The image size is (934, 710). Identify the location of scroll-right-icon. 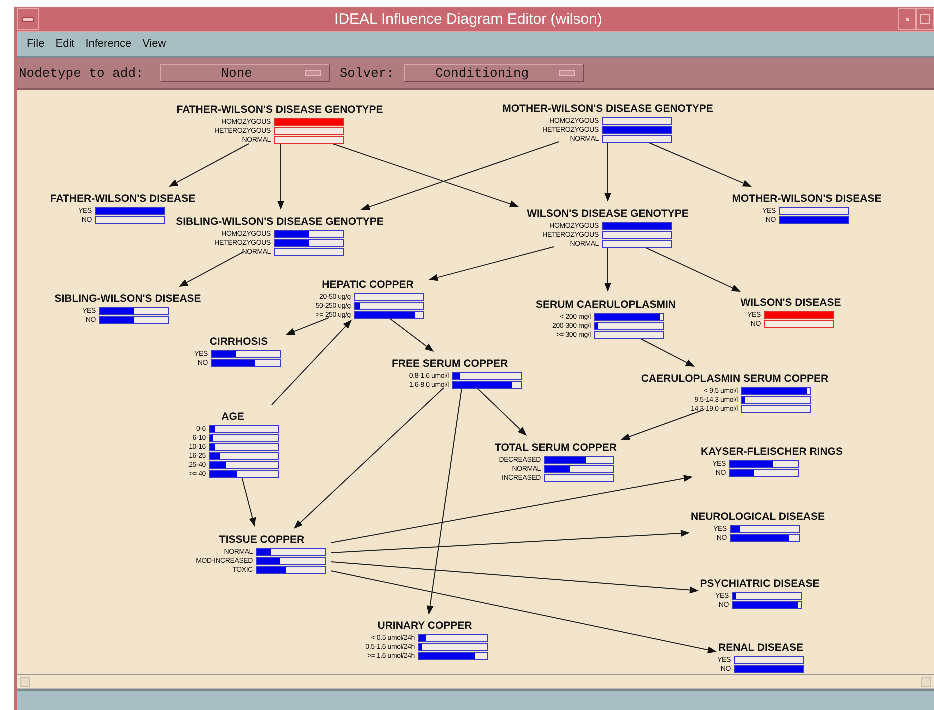
(926, 681).